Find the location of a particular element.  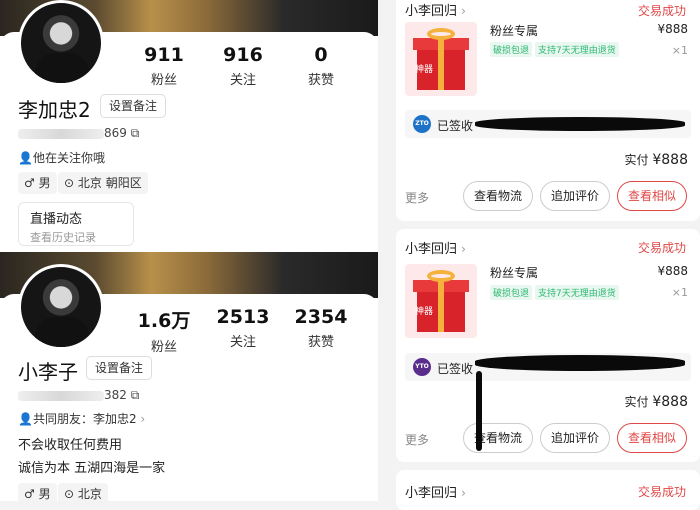

courier-logo-icon: ZTO is located at coordinates (422, 124).